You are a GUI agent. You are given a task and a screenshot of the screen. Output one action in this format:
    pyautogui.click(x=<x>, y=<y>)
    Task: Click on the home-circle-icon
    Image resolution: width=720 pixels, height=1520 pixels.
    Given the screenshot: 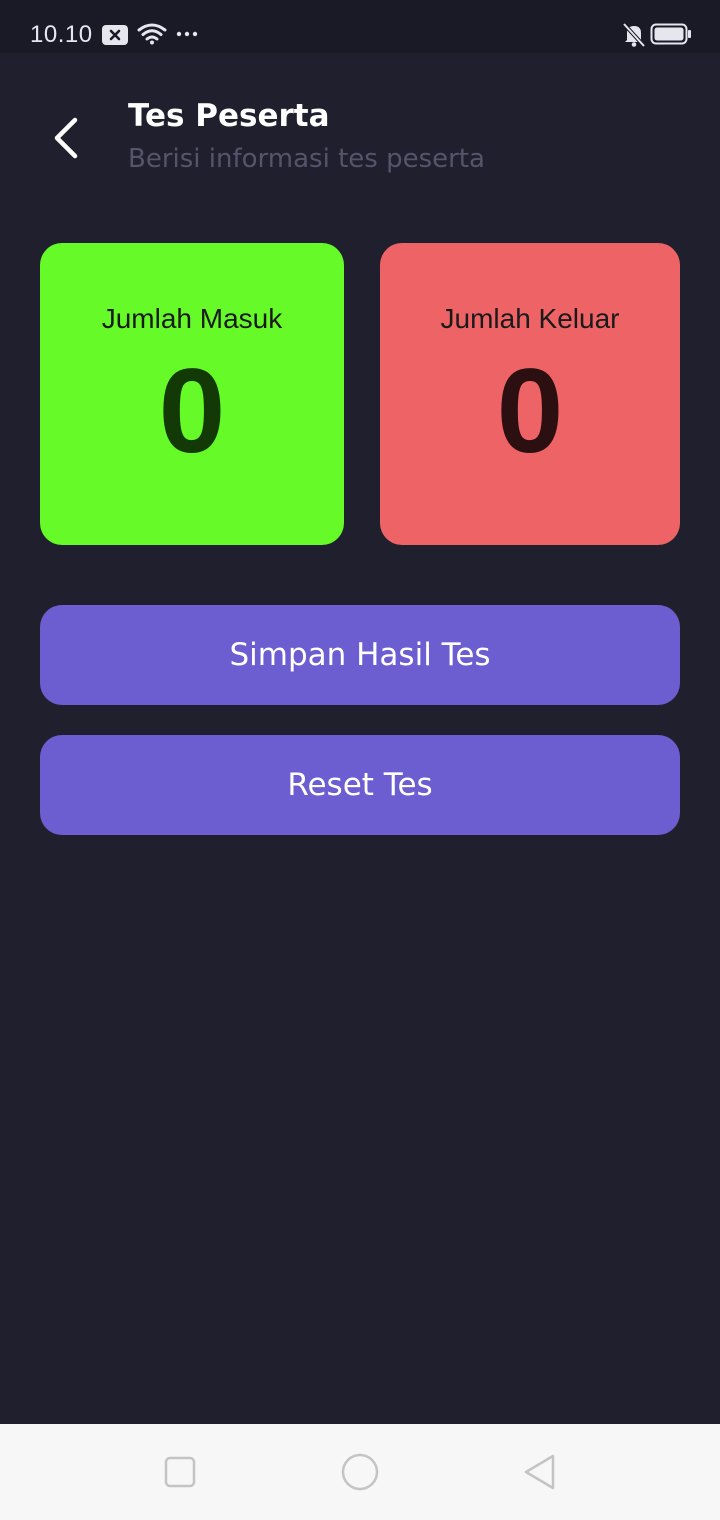 What is the action you would take?
    pyautogui.click(x=360, y=1472)
    